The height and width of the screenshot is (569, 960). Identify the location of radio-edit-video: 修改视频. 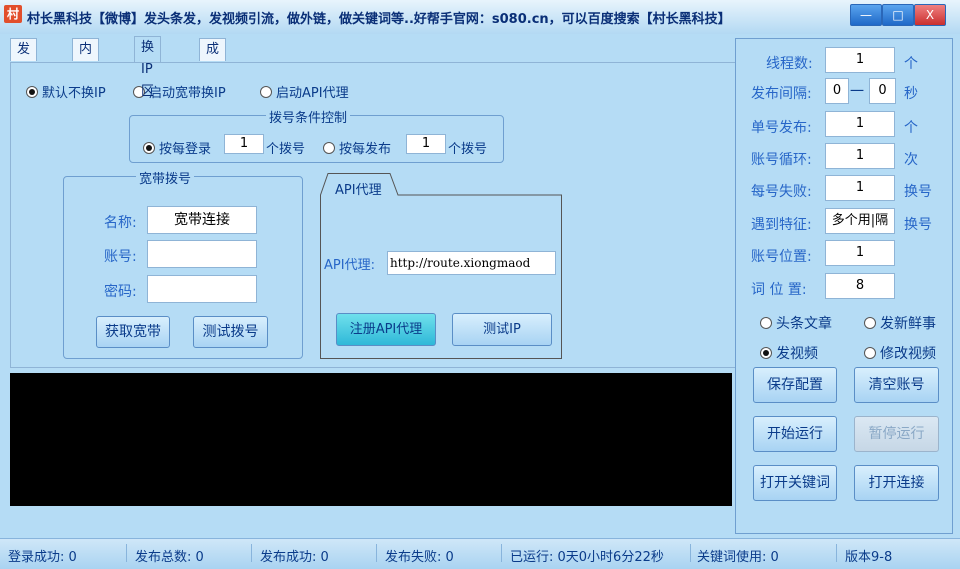
(900, 353).